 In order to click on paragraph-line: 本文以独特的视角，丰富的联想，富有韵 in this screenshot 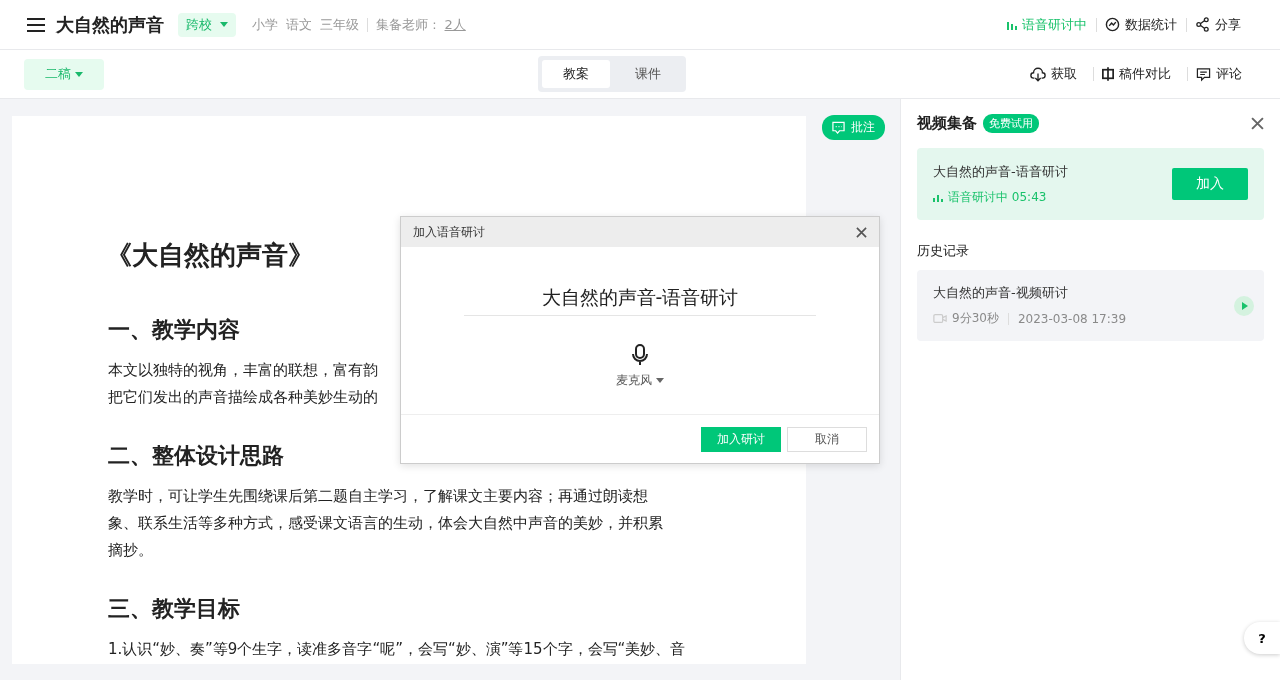, I will do `click(243, 370)`.